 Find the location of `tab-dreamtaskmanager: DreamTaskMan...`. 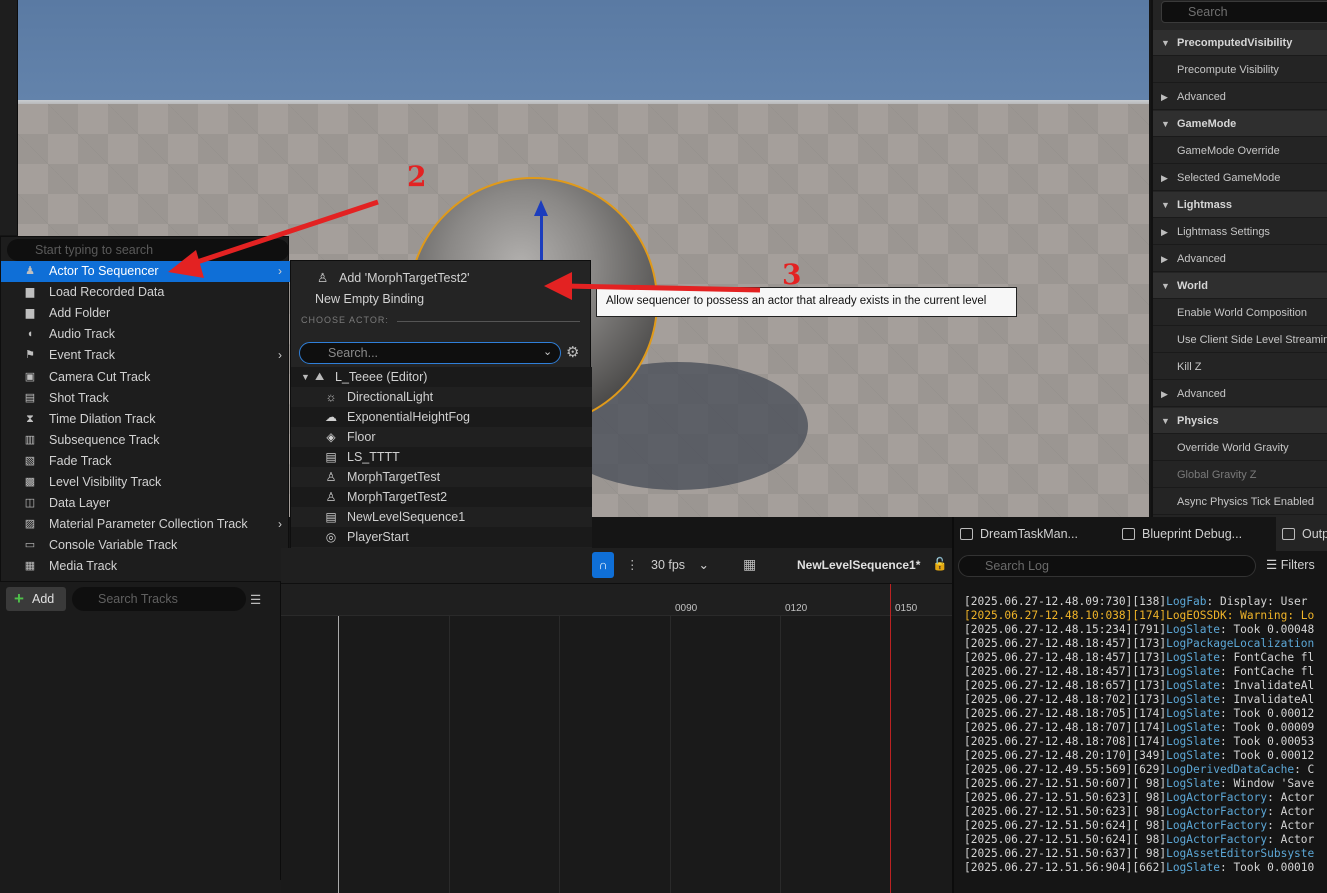

tab-dreamtaskmanager: DreamTaskMan... is located at coordinates (1016, 534).